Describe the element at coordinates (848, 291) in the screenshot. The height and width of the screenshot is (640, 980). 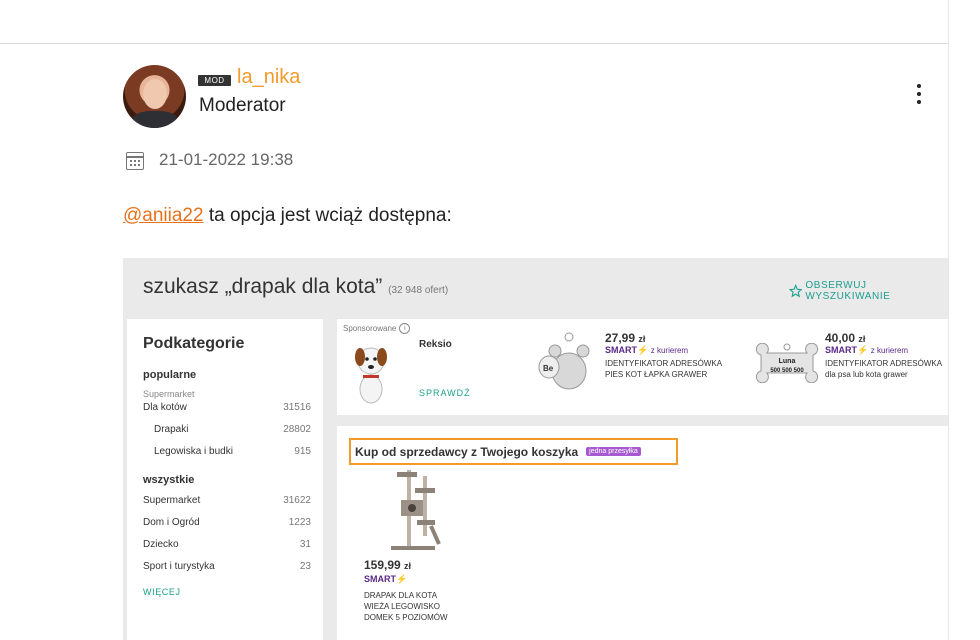
I see `follow-label: OBSERWUJ WYSZUKIWANIE` at that location.